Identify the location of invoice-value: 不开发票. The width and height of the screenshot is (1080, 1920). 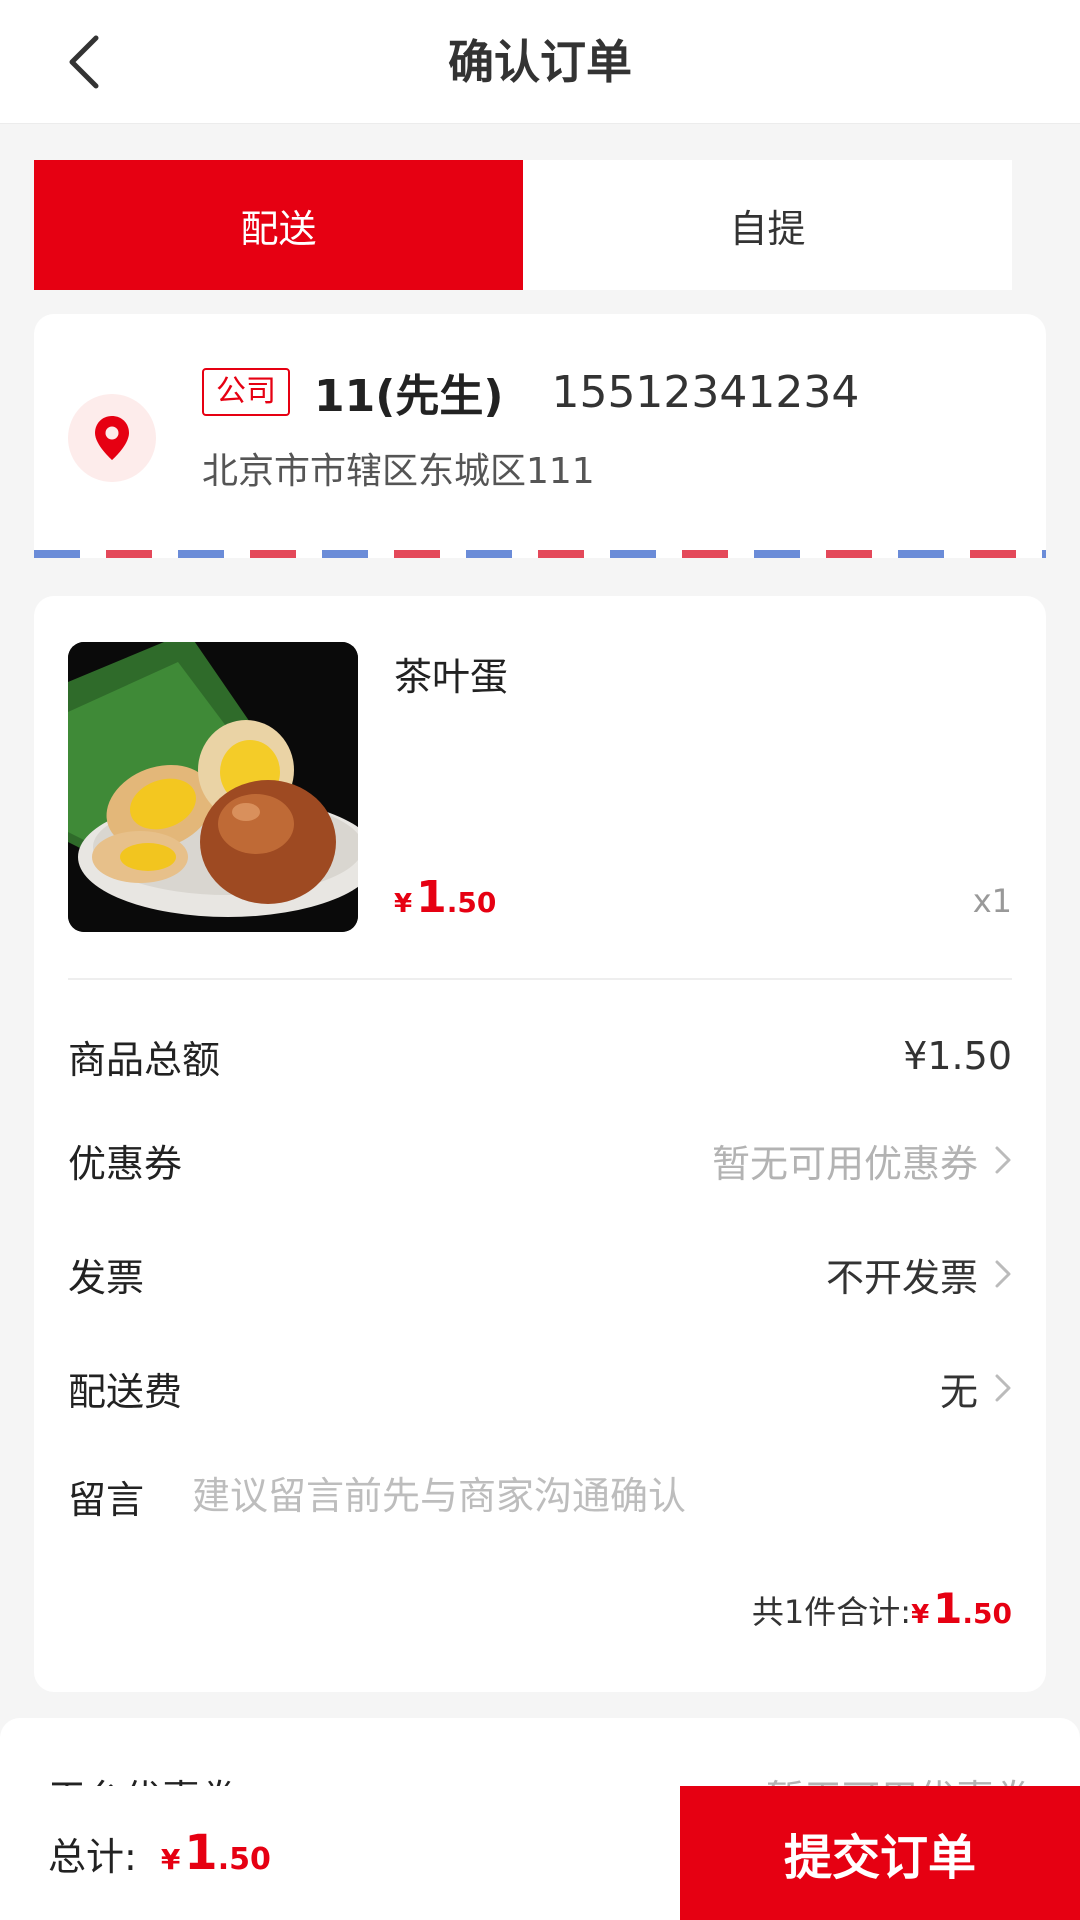
(901, 1277).